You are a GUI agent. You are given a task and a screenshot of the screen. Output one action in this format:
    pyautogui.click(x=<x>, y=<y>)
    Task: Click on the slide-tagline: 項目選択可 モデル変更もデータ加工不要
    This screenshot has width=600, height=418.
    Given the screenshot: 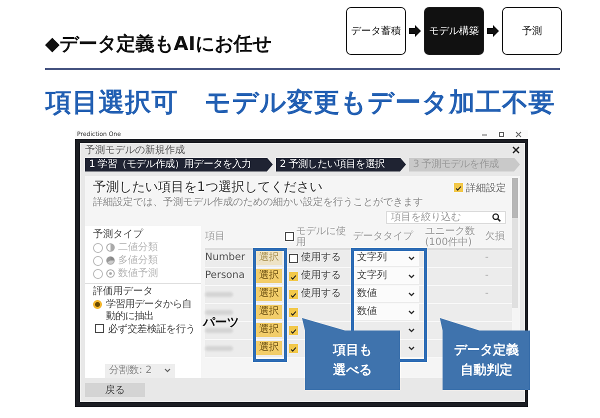 What is the action you would take?
    pyautogui.click(x=300, y=103)
    